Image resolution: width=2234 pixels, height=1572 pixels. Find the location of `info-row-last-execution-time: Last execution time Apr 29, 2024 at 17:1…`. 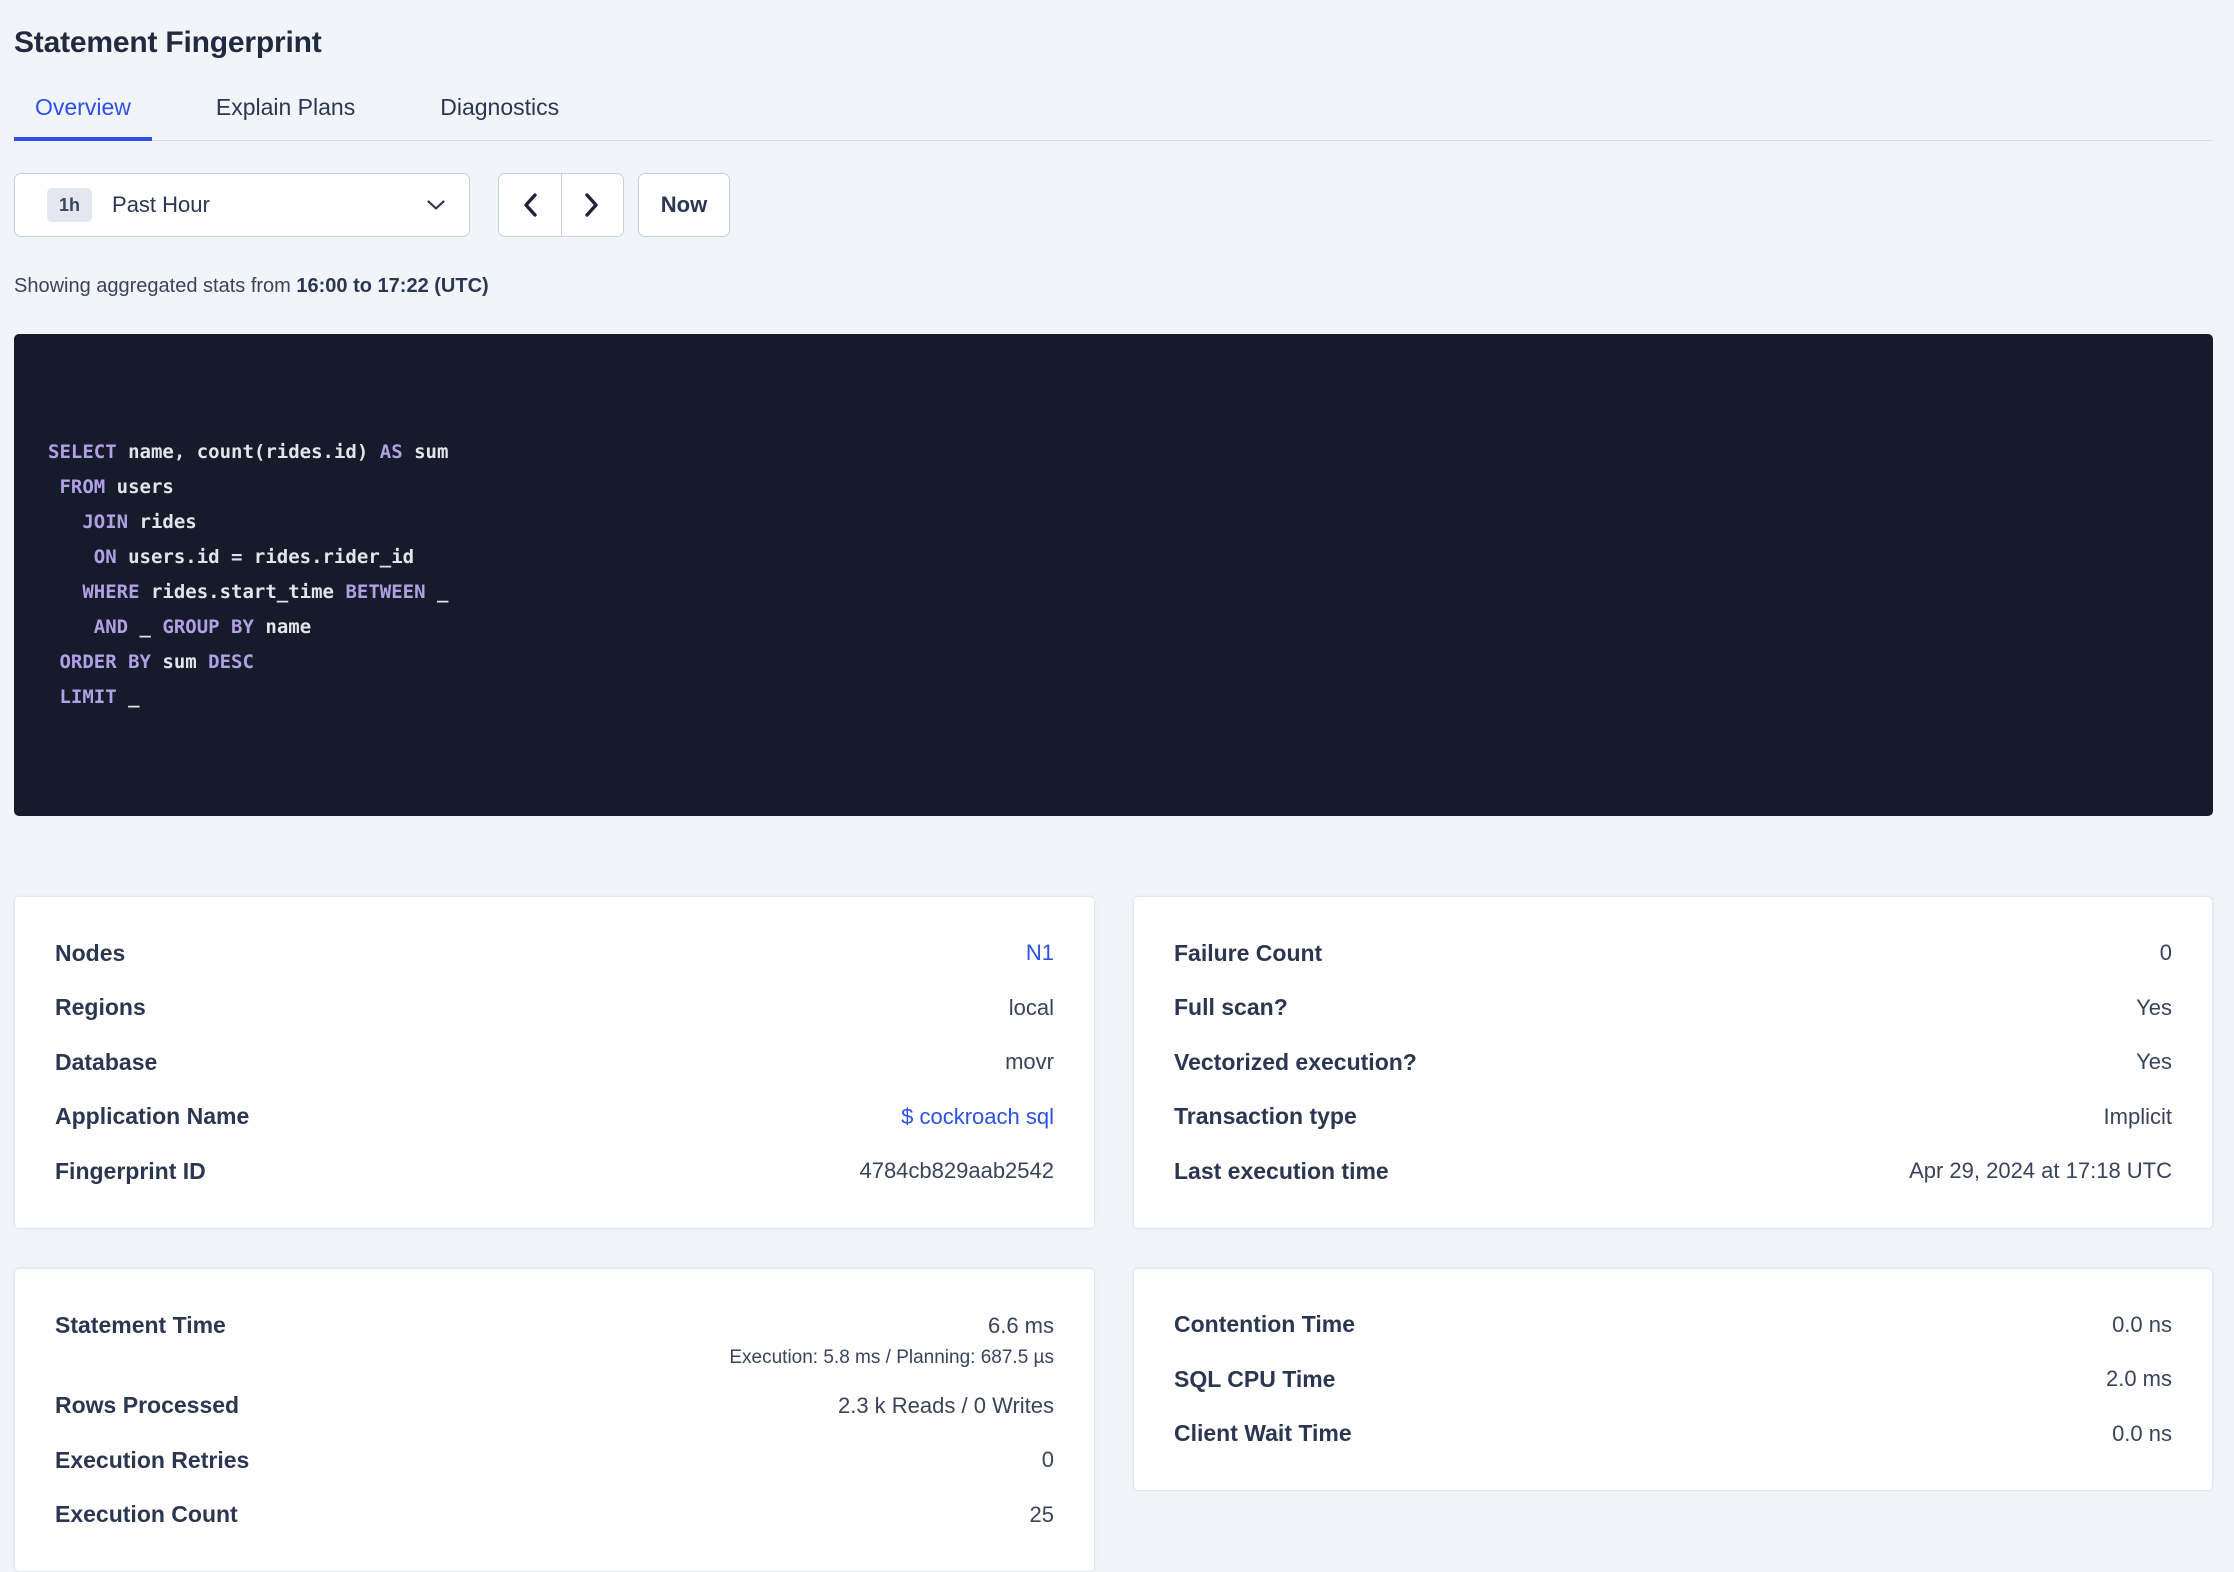

info-row-last-execution-time: Last execution time Apr 29, 2024 at 17:1… is located at coordinates (1673, 1171).